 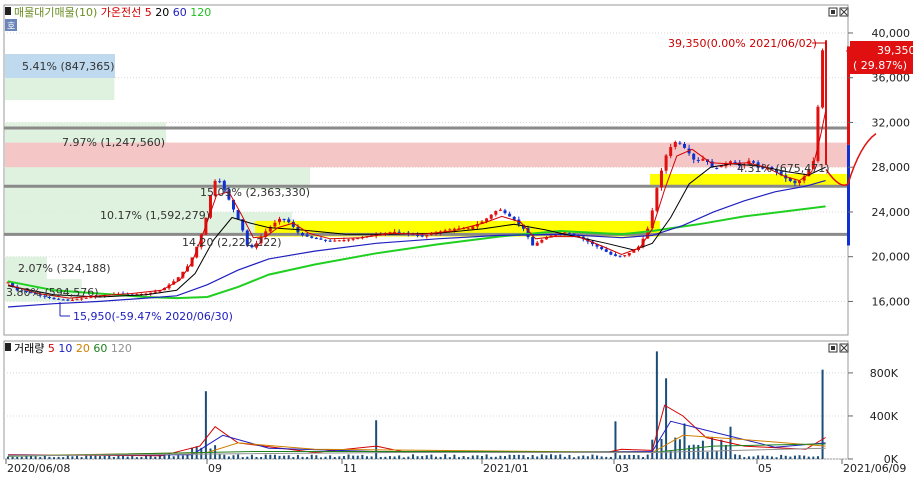 What do you see at coordinates (895, 50) in the screenshot?
I see `current-price-value: 39,350` at bounding box center [895, 50].